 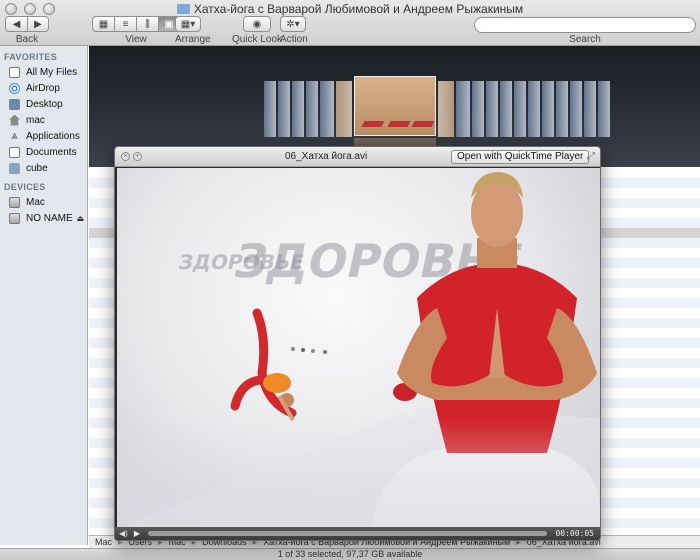 I want to click on time-readout: 00:00:05, so click(x=574, y=533).